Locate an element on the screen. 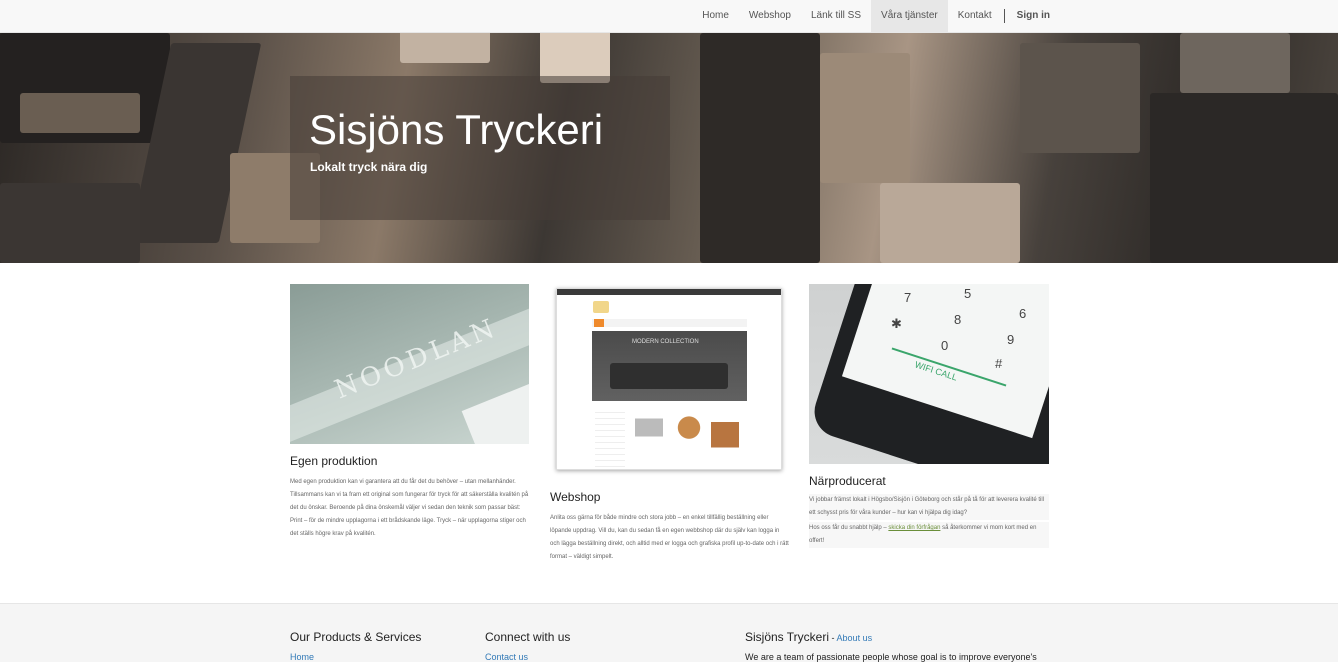  footer-contact-link: Contact us is located at coordinates (506, 657).